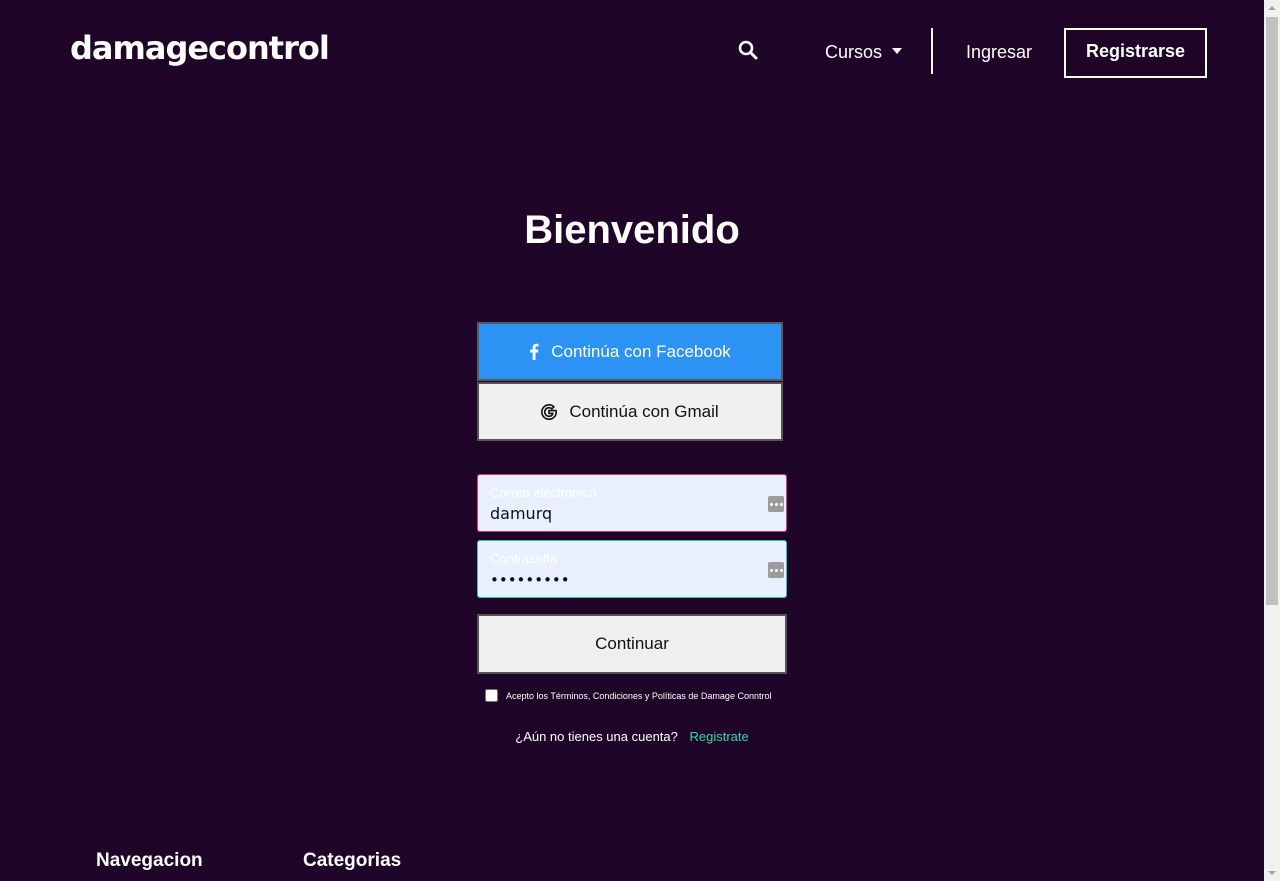 This screenshot has width=1280, height=881. What do you see at coordinates (149, 860) in the screenshot?
I see `footer-nav-heading: Navegacion` at bounding box center [149, 860].